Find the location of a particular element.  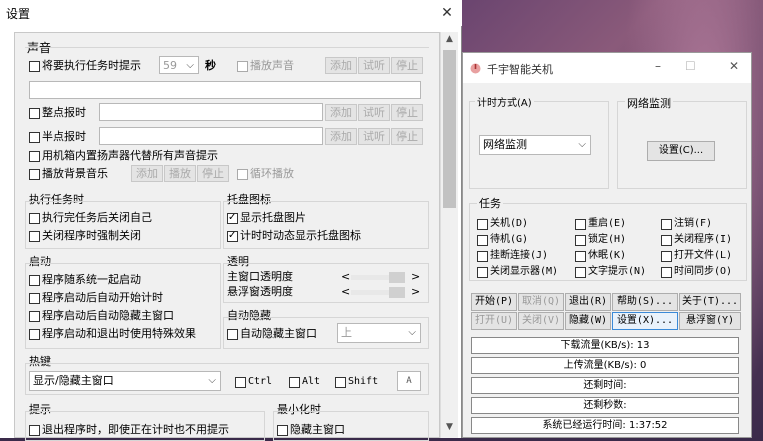

main-opacity-slider is located at coordinates (378, 277).